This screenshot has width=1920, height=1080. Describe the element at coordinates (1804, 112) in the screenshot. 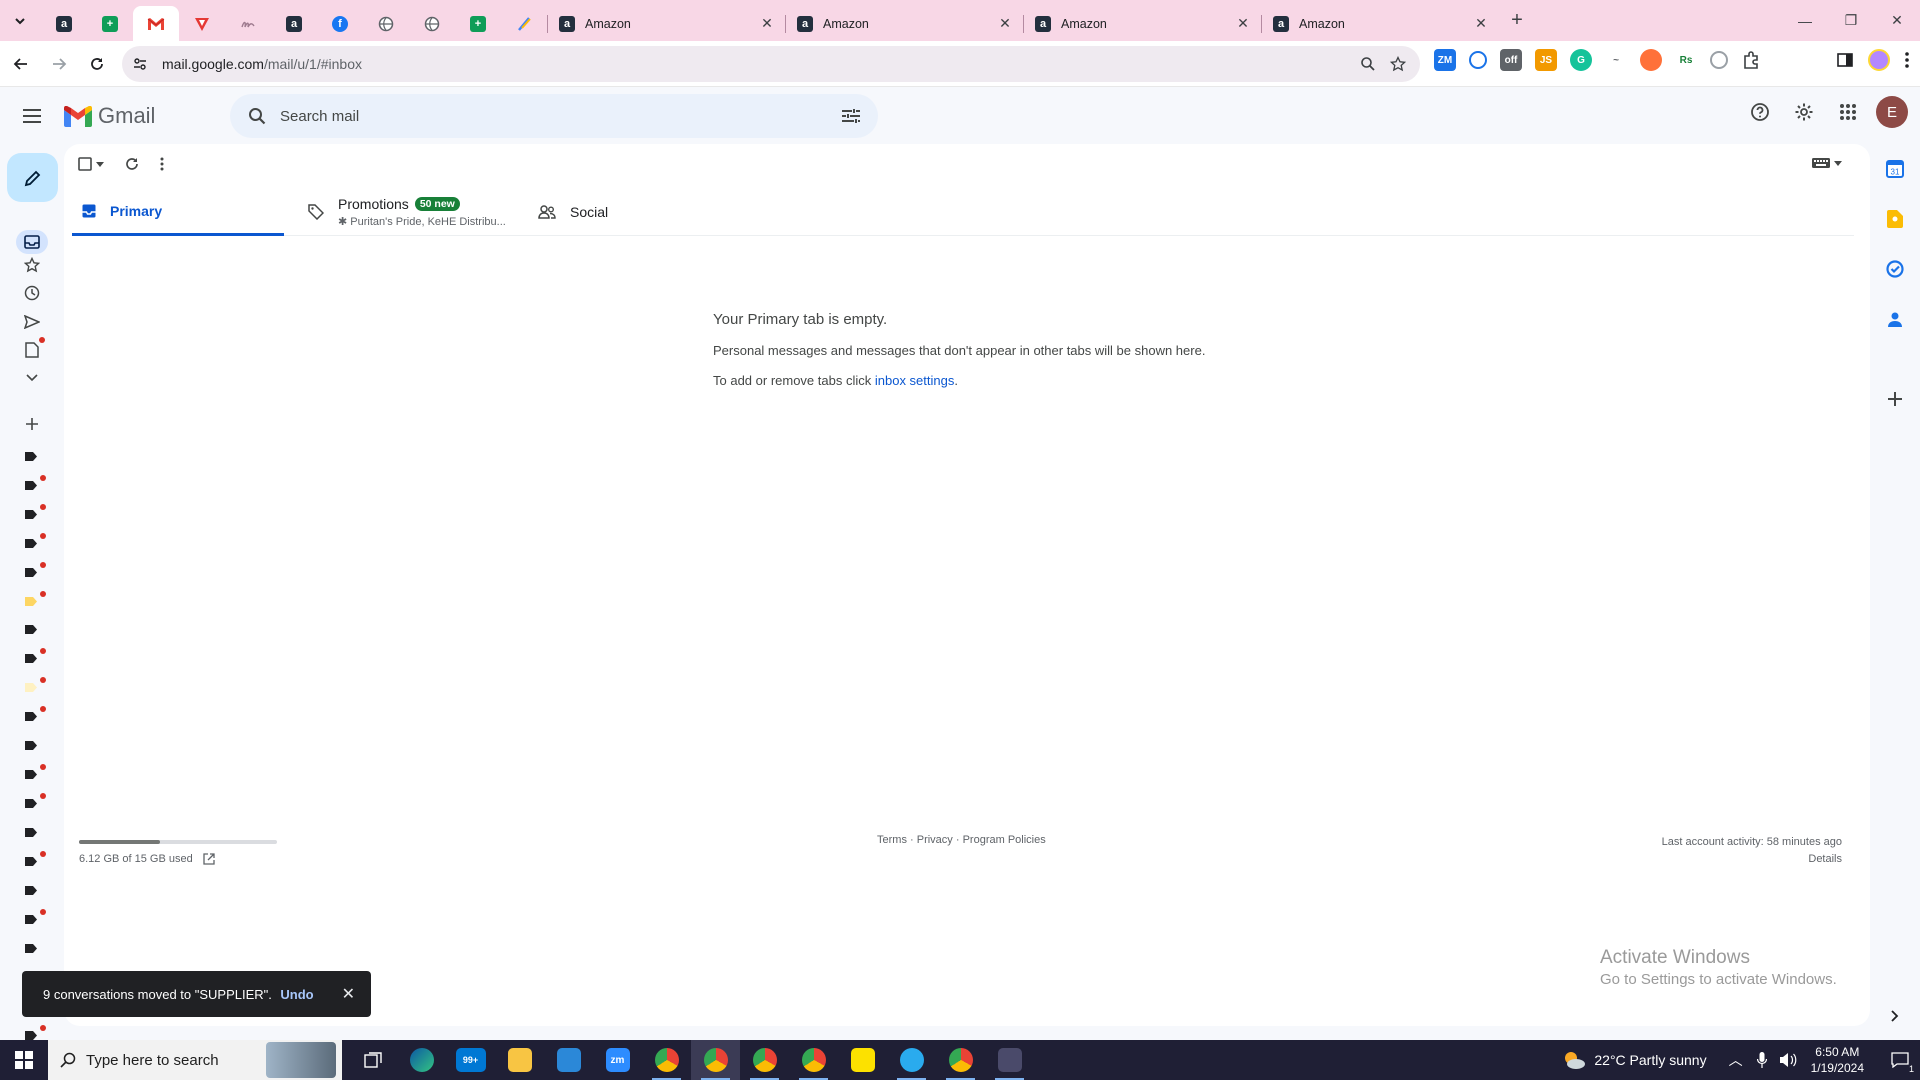

I see `settings-gear-icon` at that location.